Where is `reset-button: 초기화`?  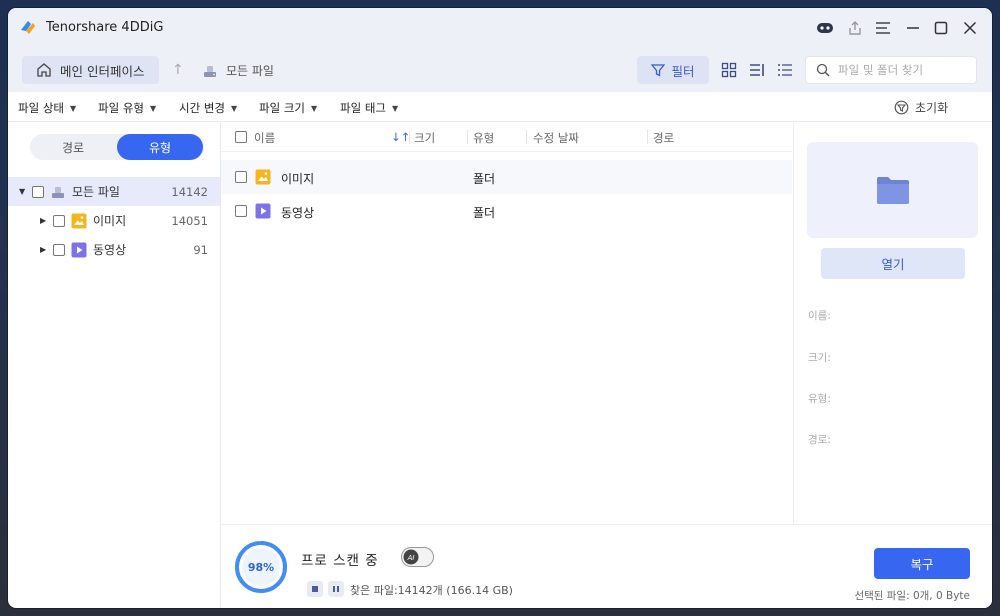
reset-button: 초기화 is located at coordinates (921, 107).